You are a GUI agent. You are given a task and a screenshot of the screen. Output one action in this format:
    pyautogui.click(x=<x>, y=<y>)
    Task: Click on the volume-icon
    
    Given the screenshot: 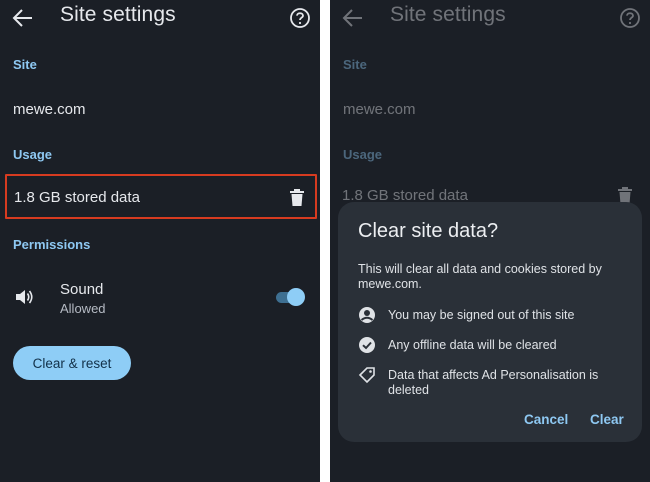 What is the action you would take?
    pyautogui.click(x=24, y=297)
    